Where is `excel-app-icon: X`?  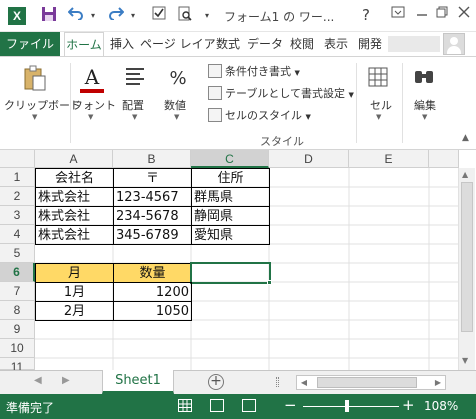 excel-app-icon: X is located at coordinates (17, 16).